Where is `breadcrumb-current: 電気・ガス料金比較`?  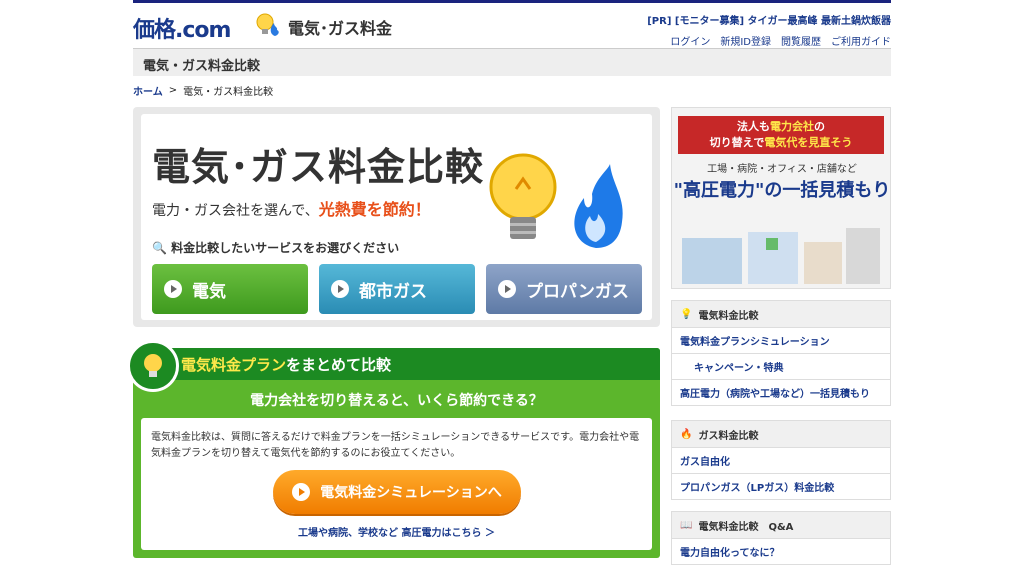
breadcrumb-current: 電気・ガス料金比較 is located at coordinates (228, 92).